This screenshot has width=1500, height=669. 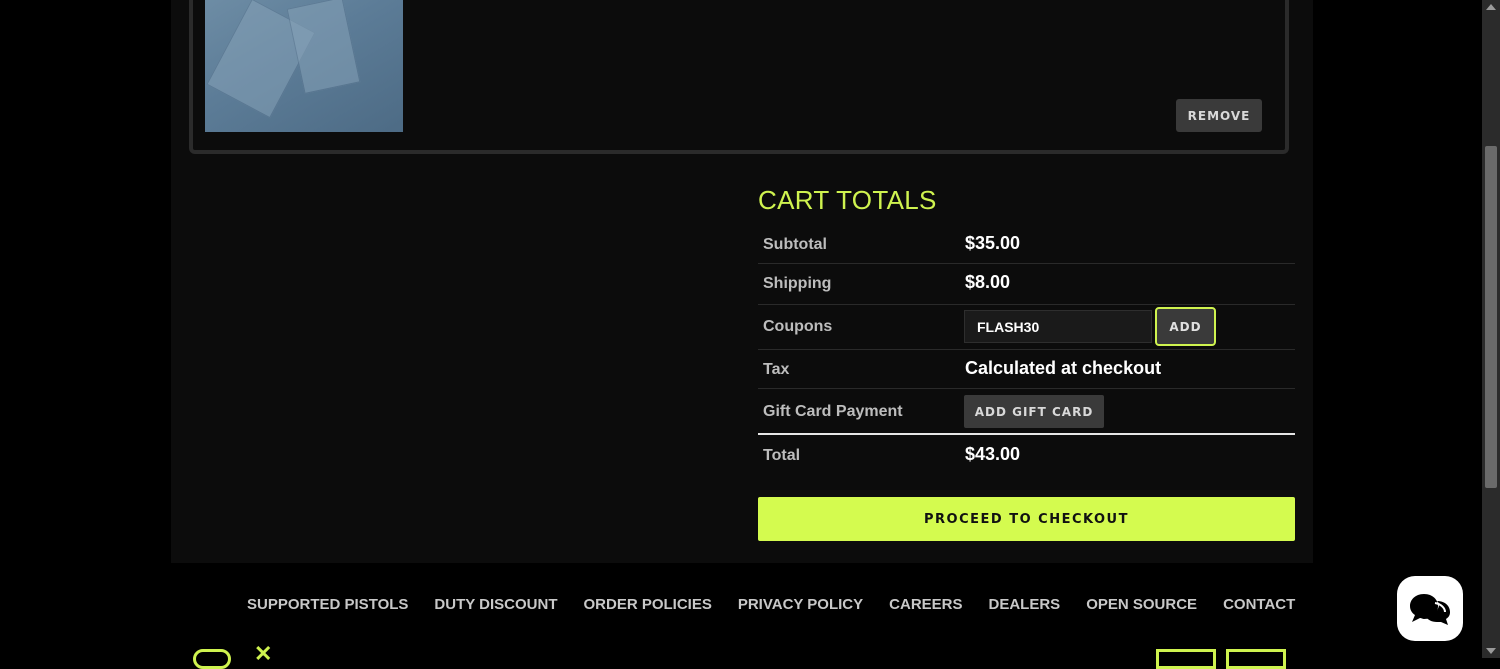 What do you see at coordinates (1219, 115) in the screenshot?
I see `remove-button: REMOVE` at bounding box center [1219, 115].